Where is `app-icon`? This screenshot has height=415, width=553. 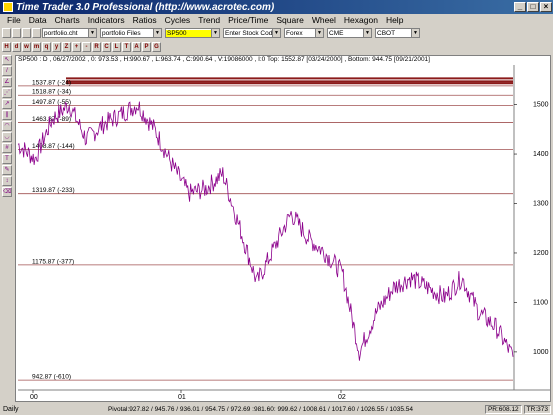 app-icon is located at coordinates (8, 7).